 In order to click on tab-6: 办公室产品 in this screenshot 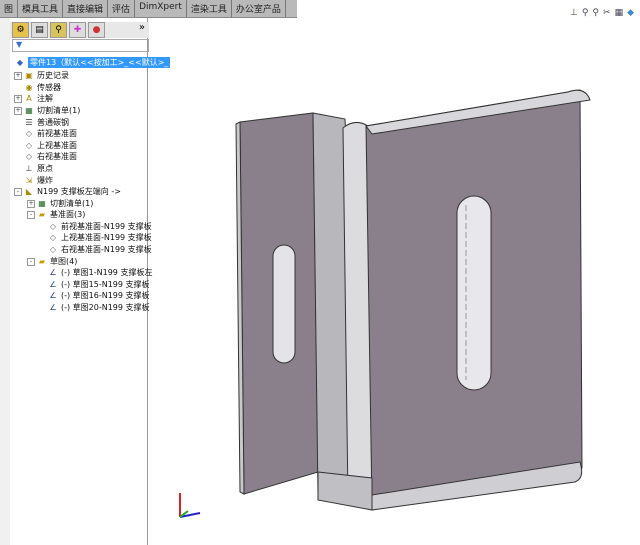, I will do `click(259, 8)`.